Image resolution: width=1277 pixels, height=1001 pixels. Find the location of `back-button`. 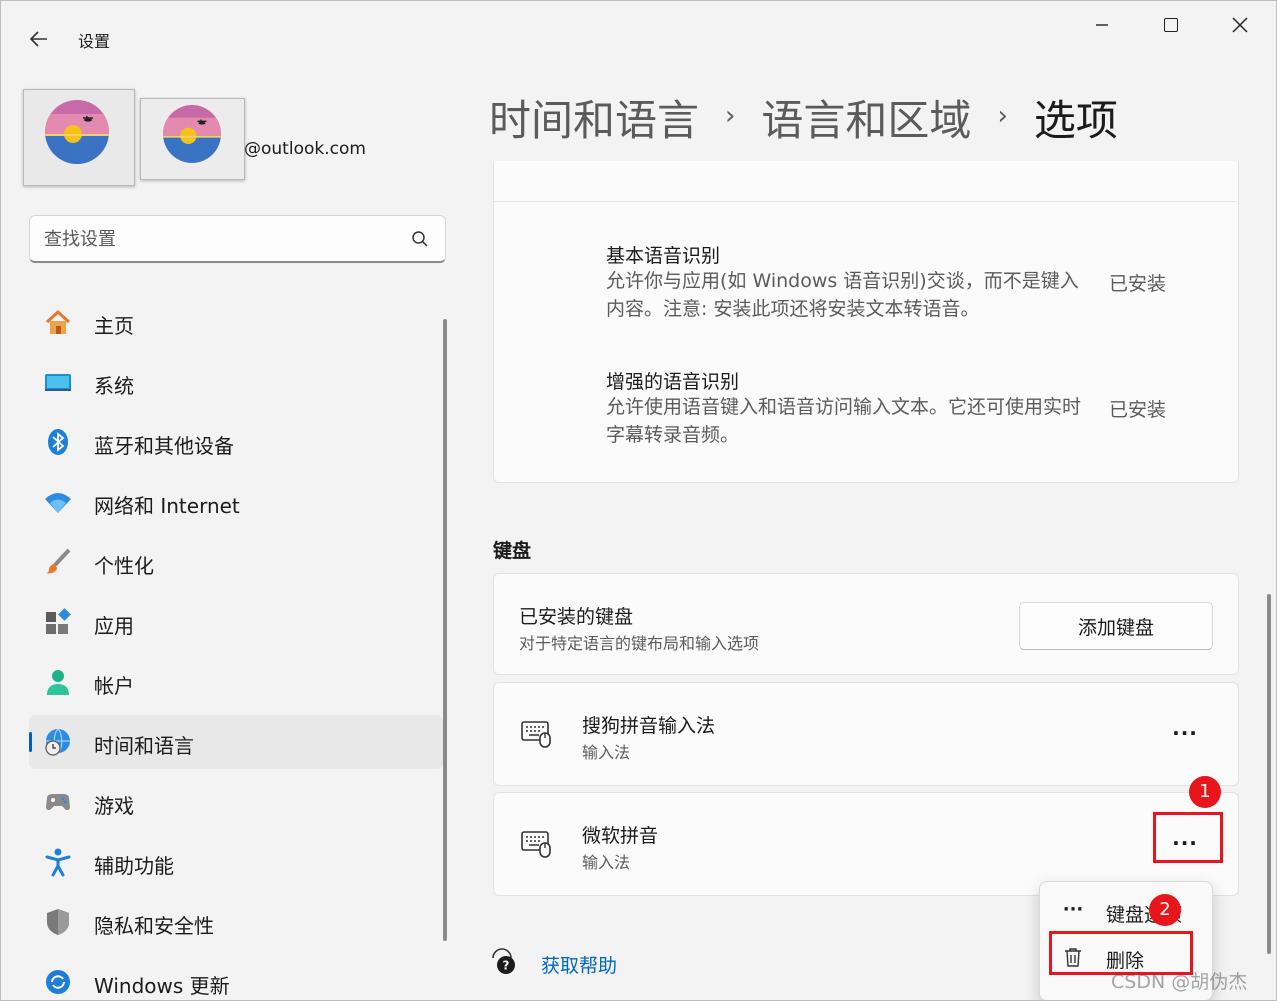

back-button is located at coordinates (39, 39).